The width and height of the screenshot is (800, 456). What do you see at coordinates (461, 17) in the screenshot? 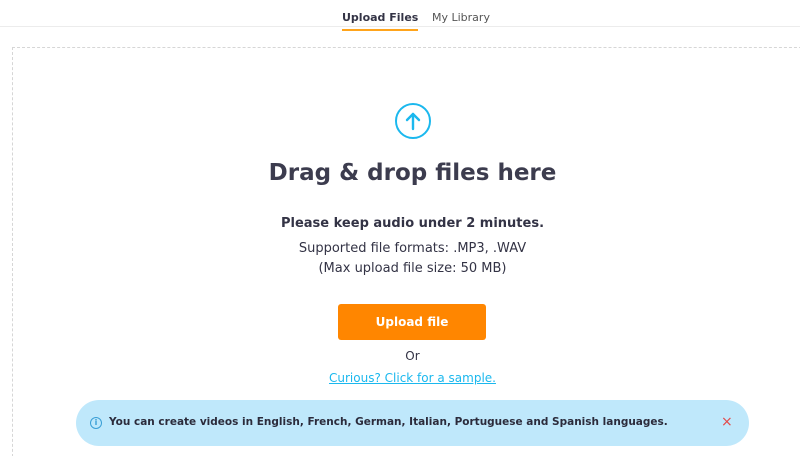
I see `tab-my-library: My Library` at bounding box center [461, 17].